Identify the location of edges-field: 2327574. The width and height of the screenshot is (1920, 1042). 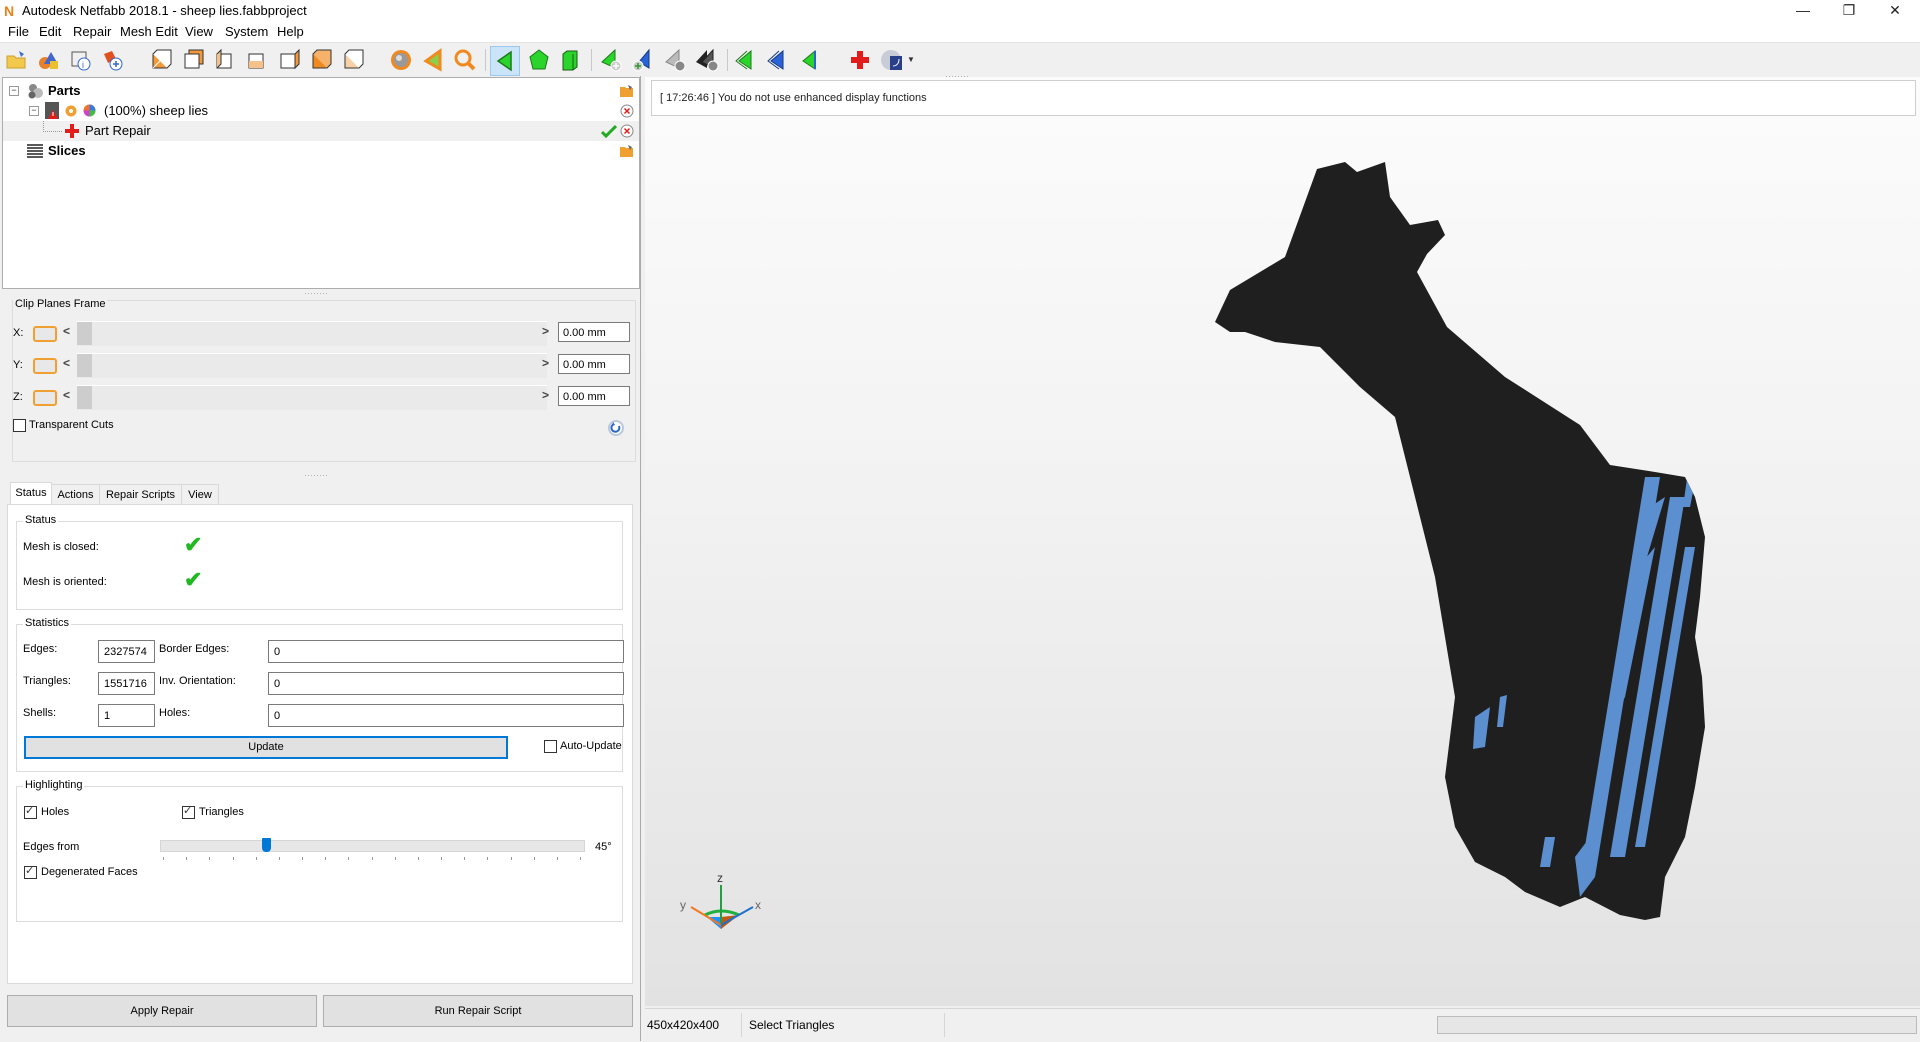
(126, 651).